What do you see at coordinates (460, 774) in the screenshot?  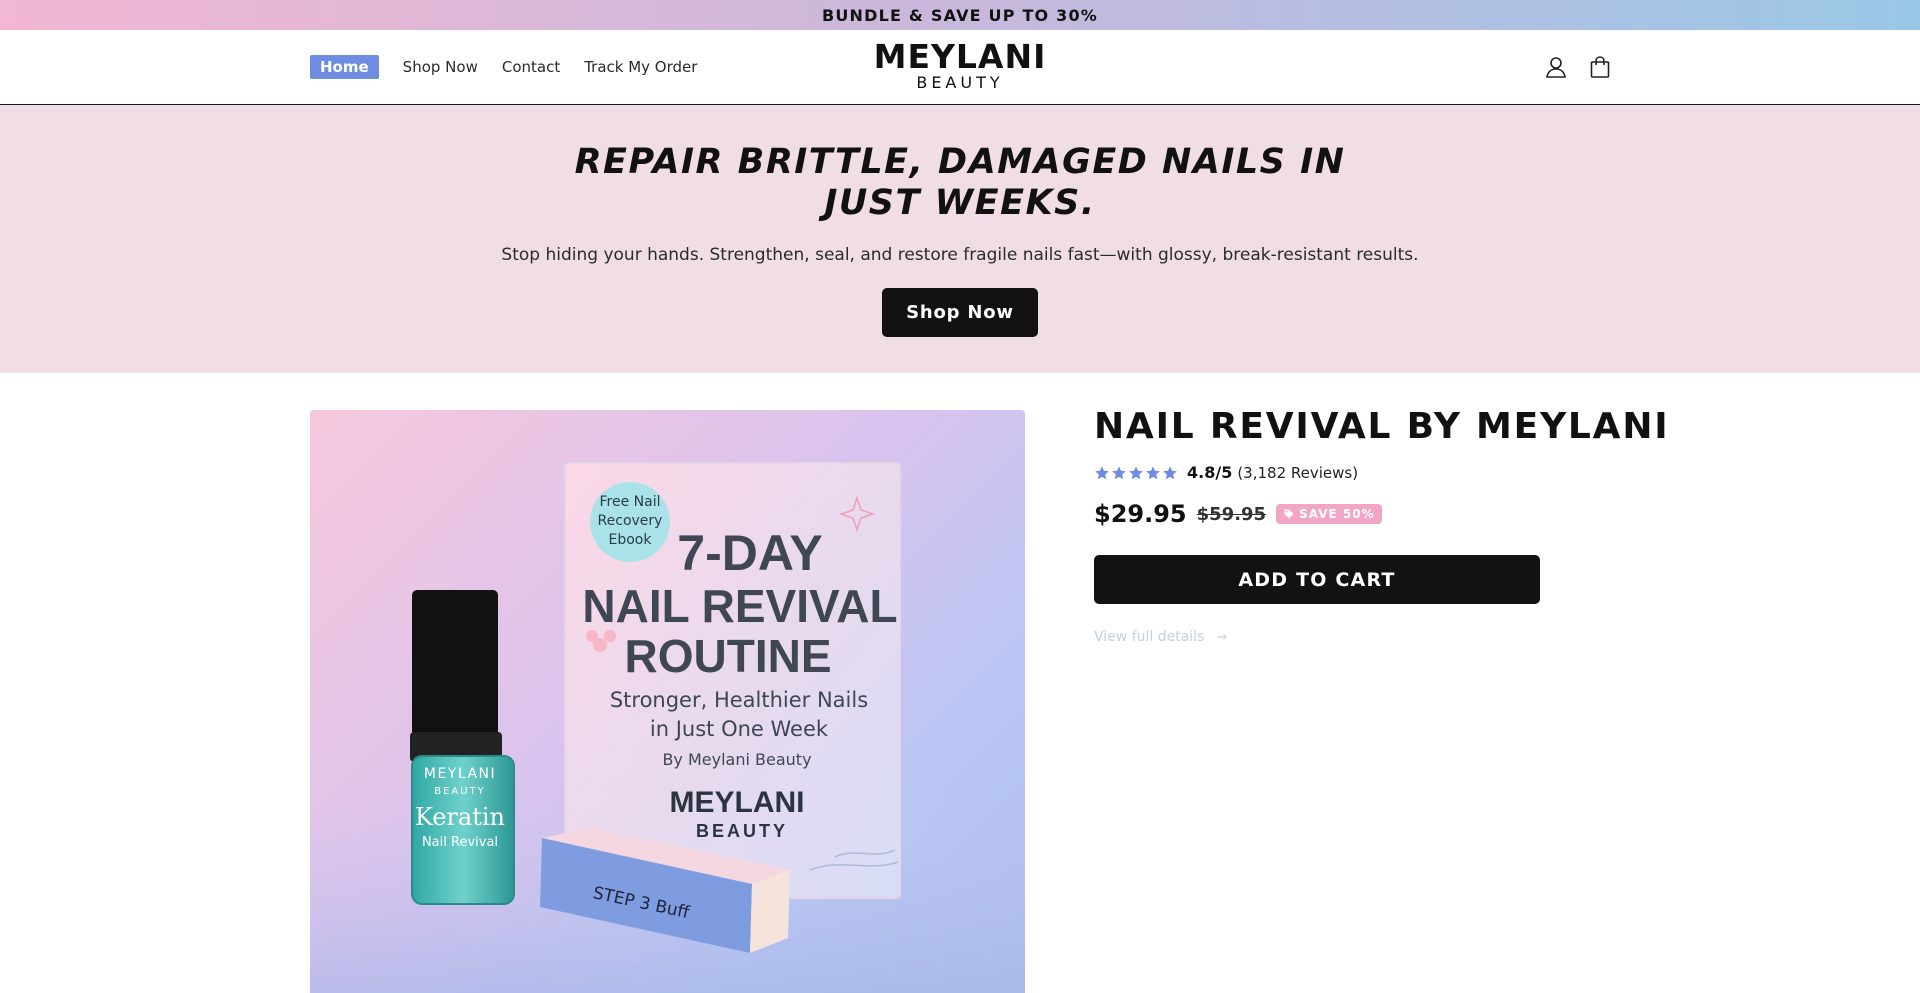 I see `bottle-brand-main: MEYLANI` at bounding box center [460, 774].